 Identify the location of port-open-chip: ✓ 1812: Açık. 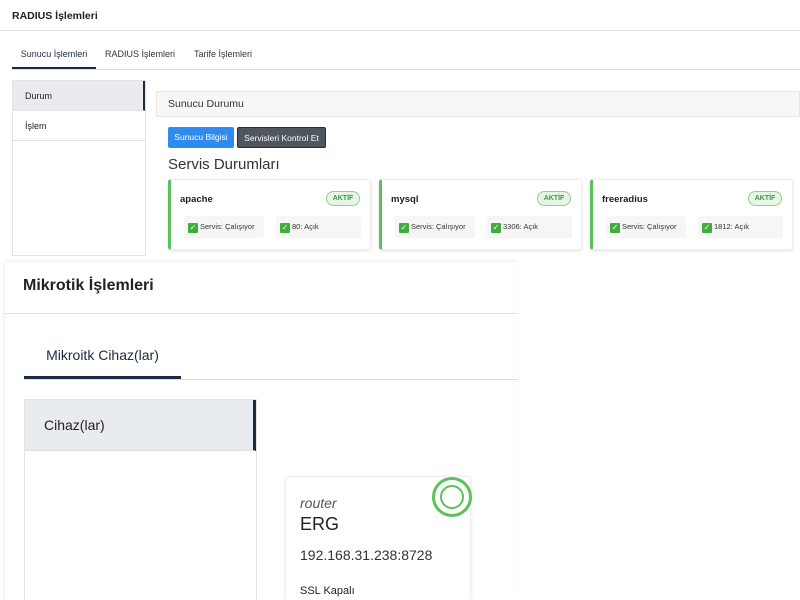
(740, 227).